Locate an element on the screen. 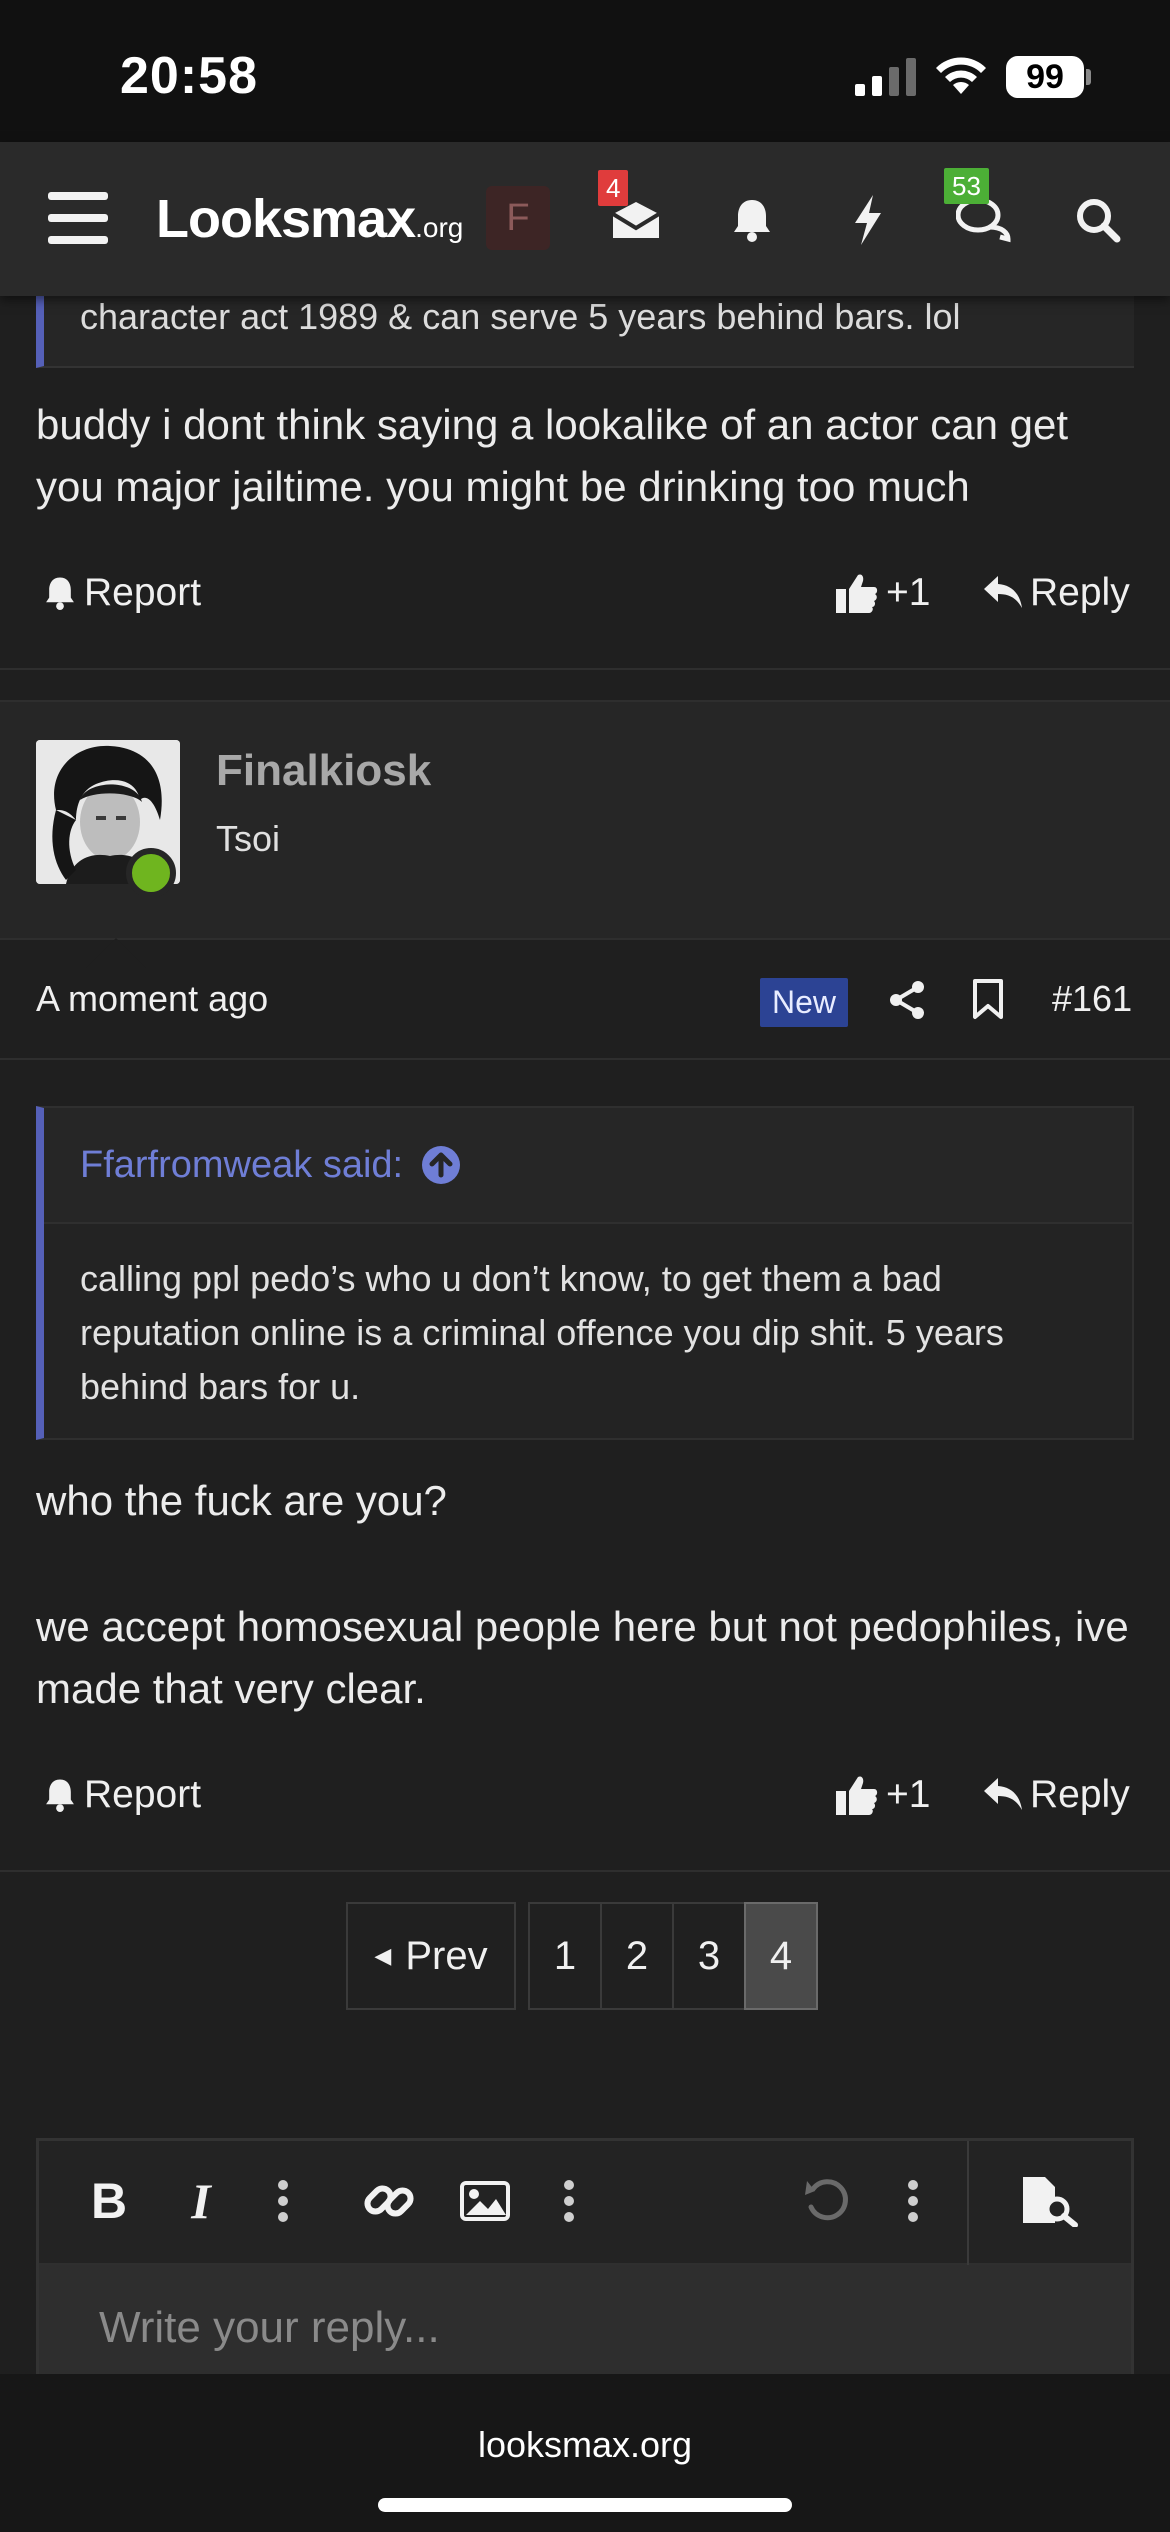  prev-label: Prev is located at coordinates (446, 1955).